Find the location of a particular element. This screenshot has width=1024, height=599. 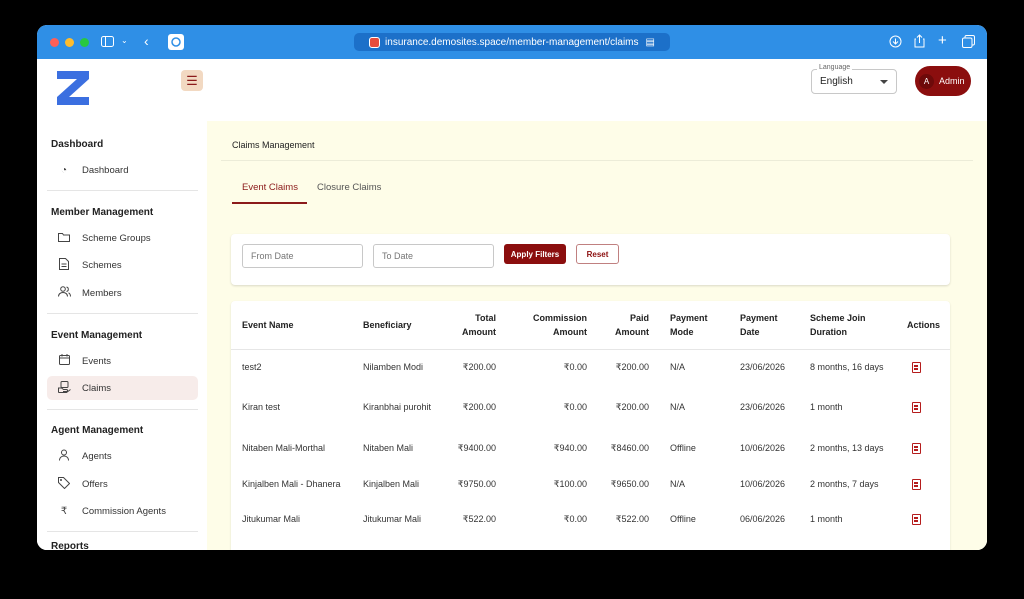

cell-paid-amount: ₹9650.00 is located at coordinates (629, 484).